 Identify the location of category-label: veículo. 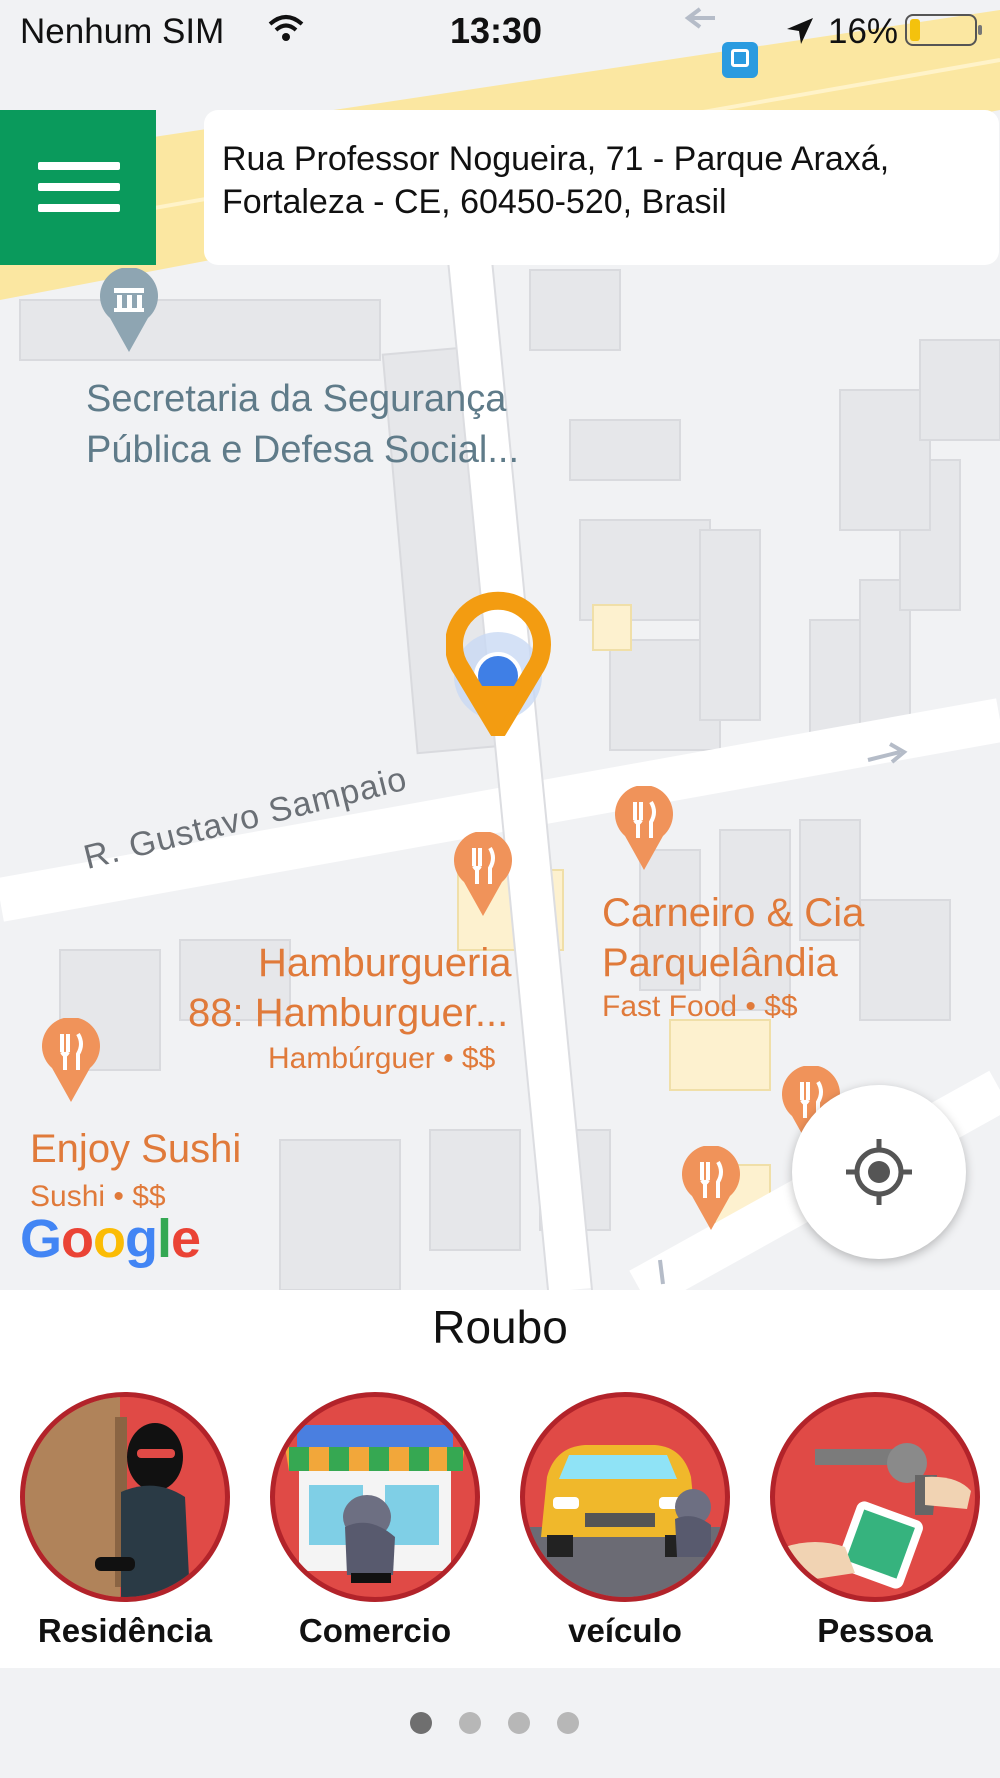
(625, 1630).